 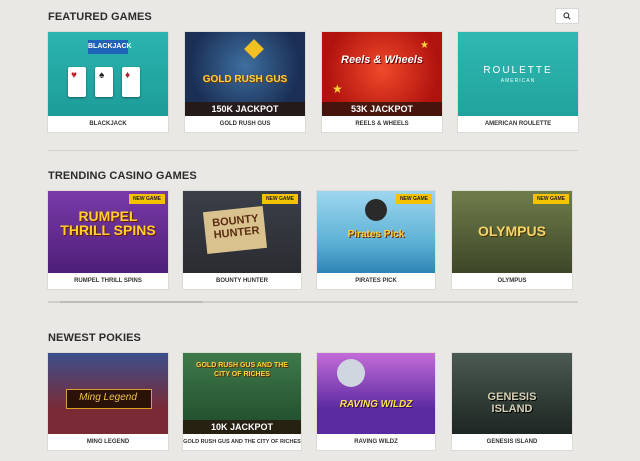 I want to click on game-thumbnail: RUMPEL THRILL SPINS NEW GAME, so click(x=108, y=232).